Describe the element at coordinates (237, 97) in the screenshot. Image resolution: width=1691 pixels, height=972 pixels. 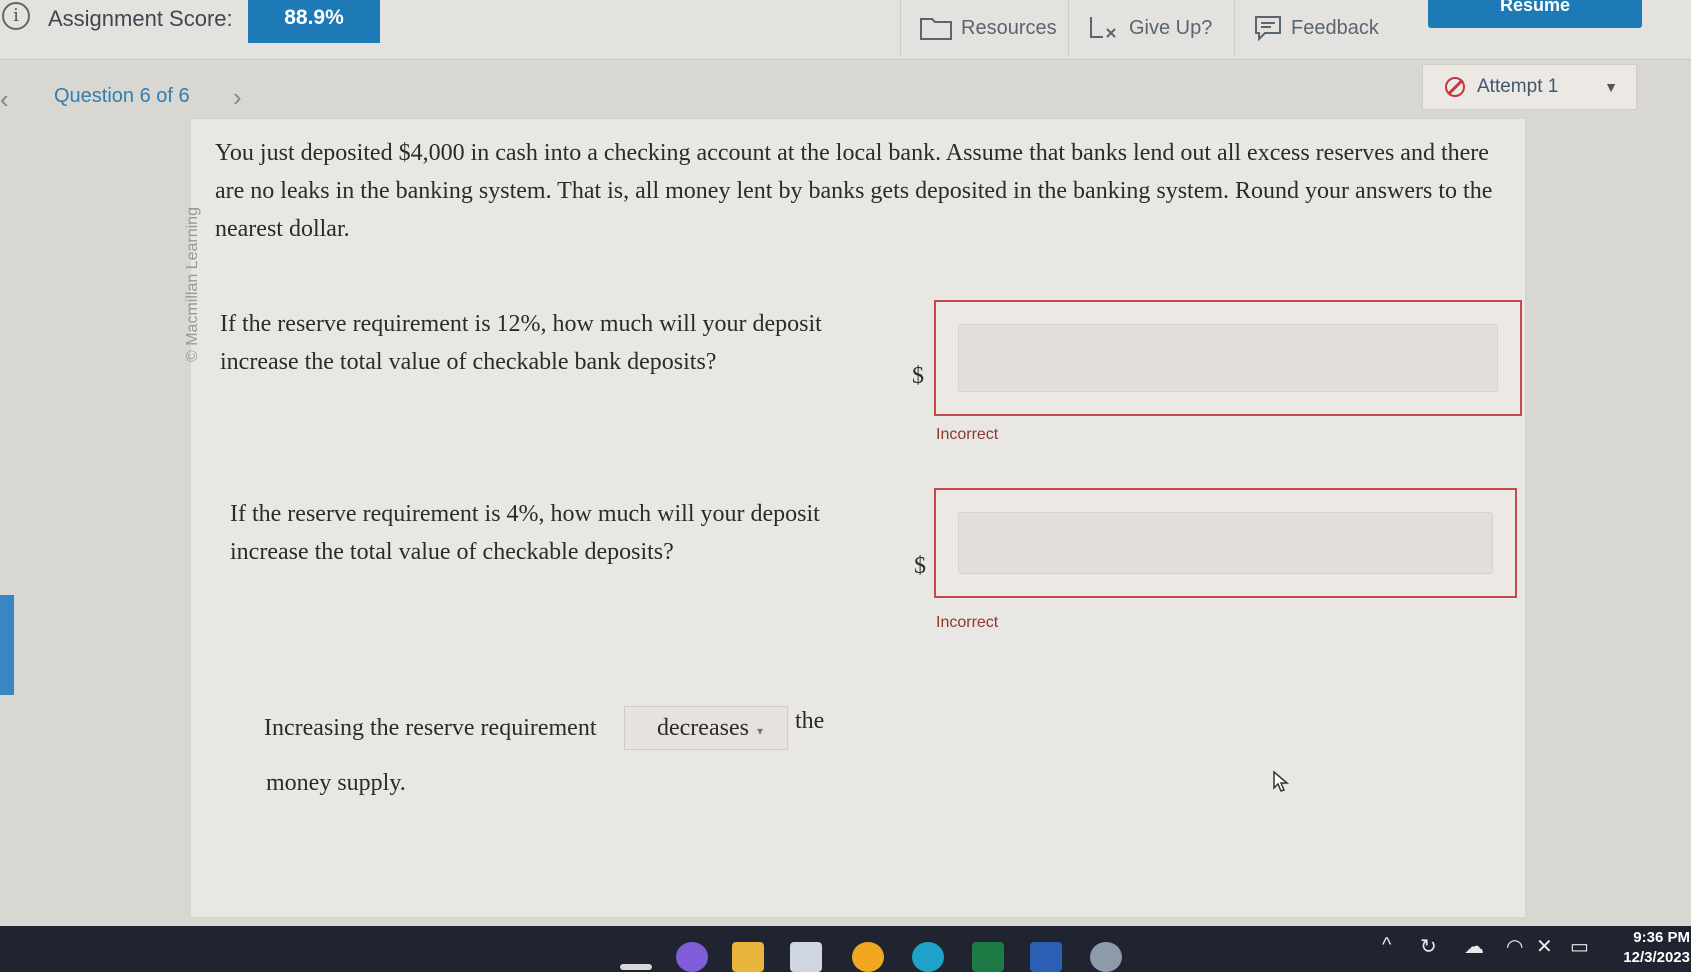
I see `next-question-chevron-icon: ›` at that location.